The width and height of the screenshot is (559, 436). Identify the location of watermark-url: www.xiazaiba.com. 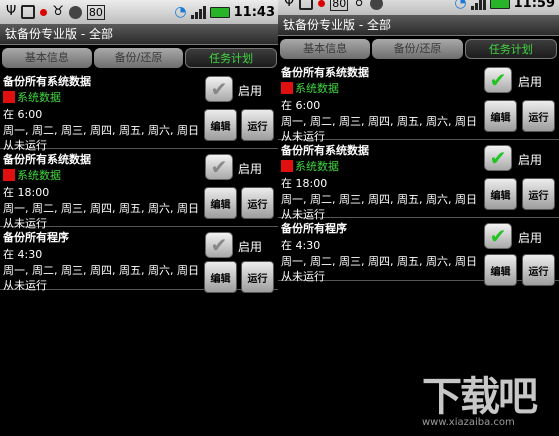
(468, 422).